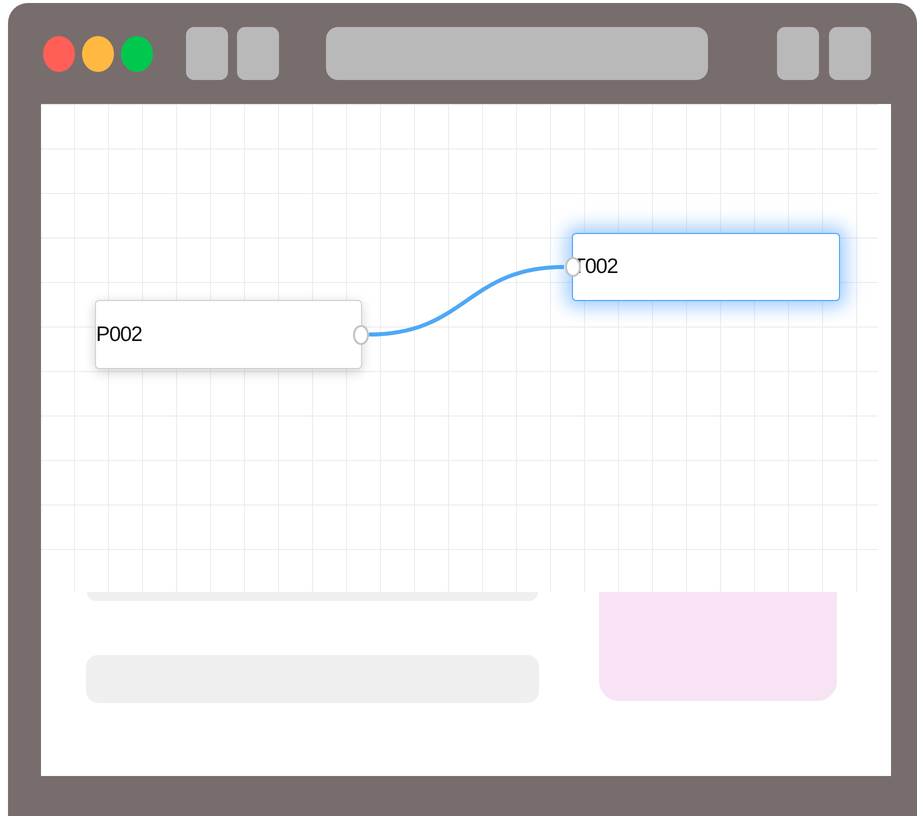  What do you see at coordinates (137, 54) in the screenshot?
I see `maximize-icon` at bounding box center [137, 54].